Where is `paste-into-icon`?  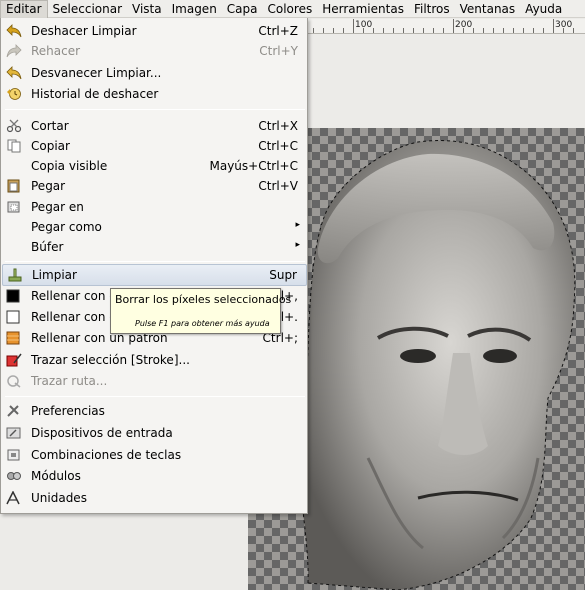 paste-into-icon is located at coordinates (13, 207).